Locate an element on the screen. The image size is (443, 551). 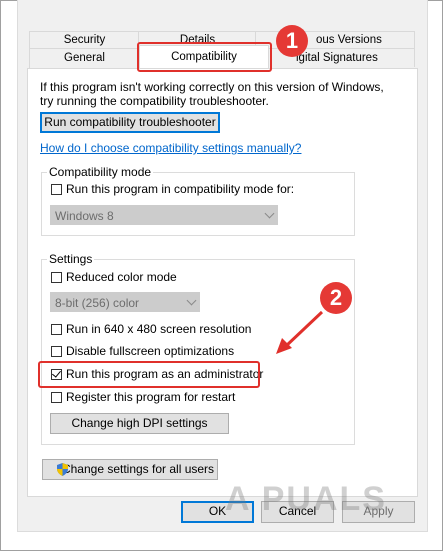
shield-icon is located at coordinates (62, 469).